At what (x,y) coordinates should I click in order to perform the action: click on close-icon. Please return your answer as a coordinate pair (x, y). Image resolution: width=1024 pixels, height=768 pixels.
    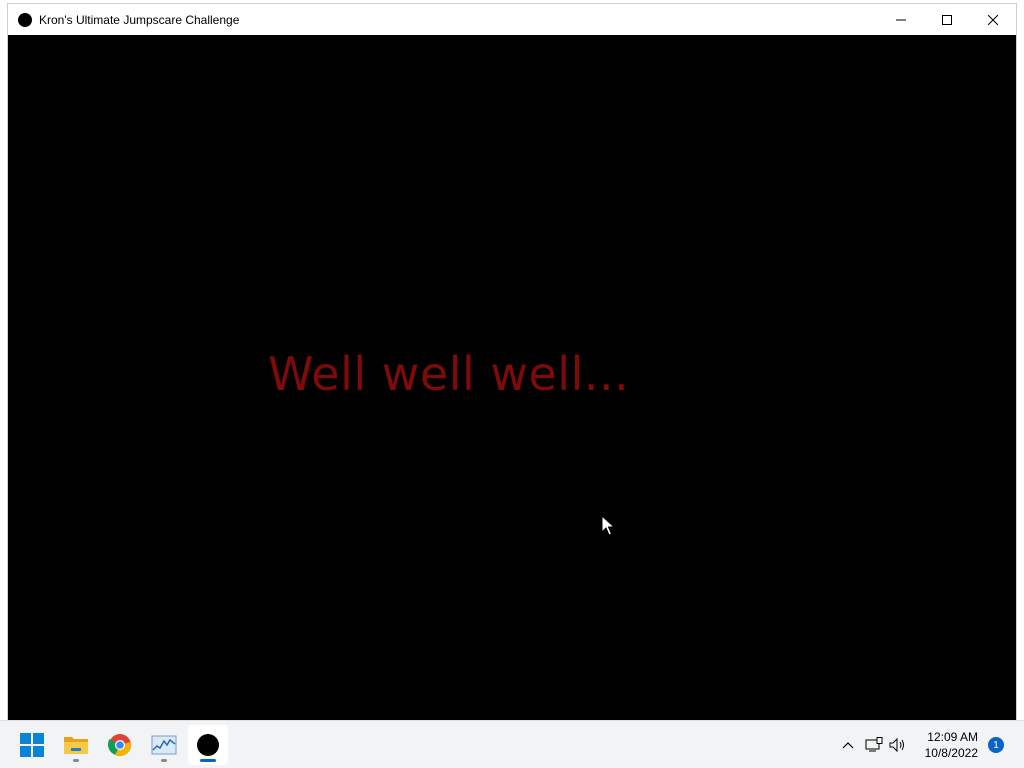
    Looking at the image, I should click on (993, 19).